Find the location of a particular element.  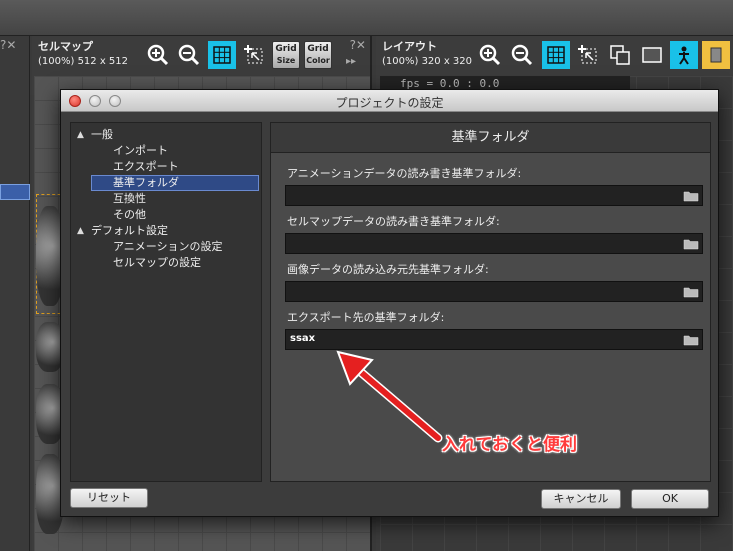

cellmap-folder-field is located at coordinates (494, 243).